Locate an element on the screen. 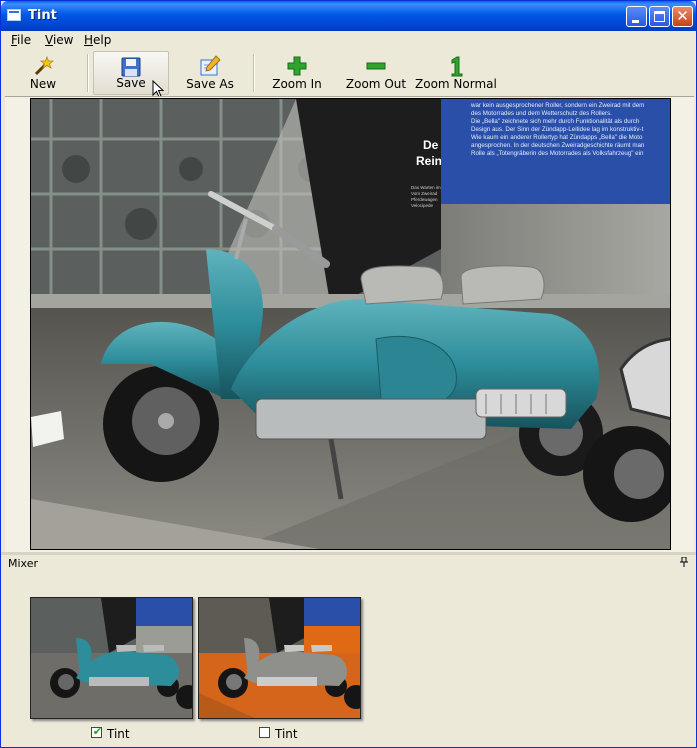 The image size is (697, 748). sign-heading-1: De is located at coordinates (431, 145).